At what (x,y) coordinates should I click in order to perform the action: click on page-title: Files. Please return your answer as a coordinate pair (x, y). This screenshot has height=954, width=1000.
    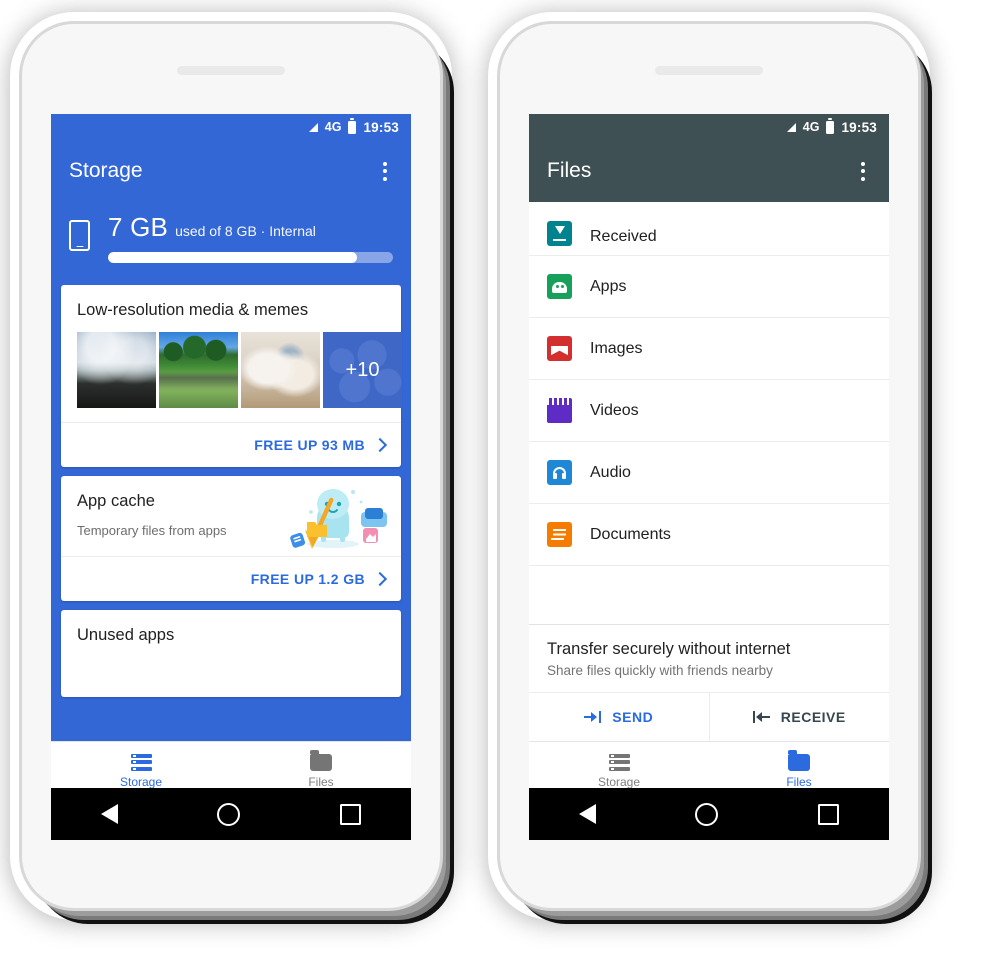
    Looking at the image, I should click on (569, 170).